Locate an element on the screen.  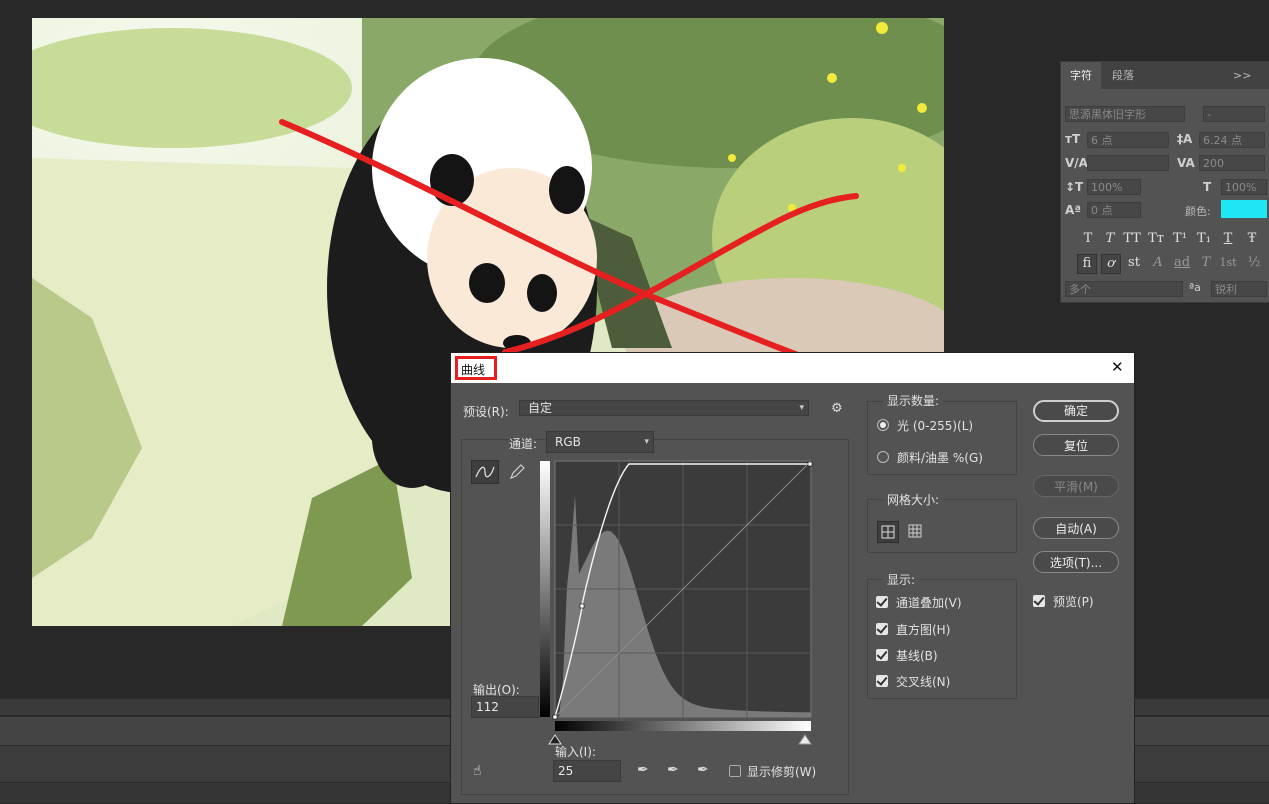
baseline-label: 基线(B) is located at coordinates (917, 656).